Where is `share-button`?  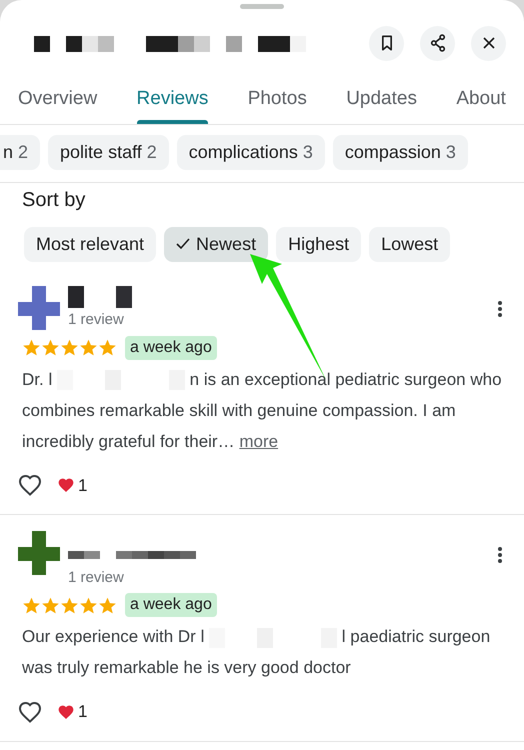
share-button is located at coordinates (437, 43).